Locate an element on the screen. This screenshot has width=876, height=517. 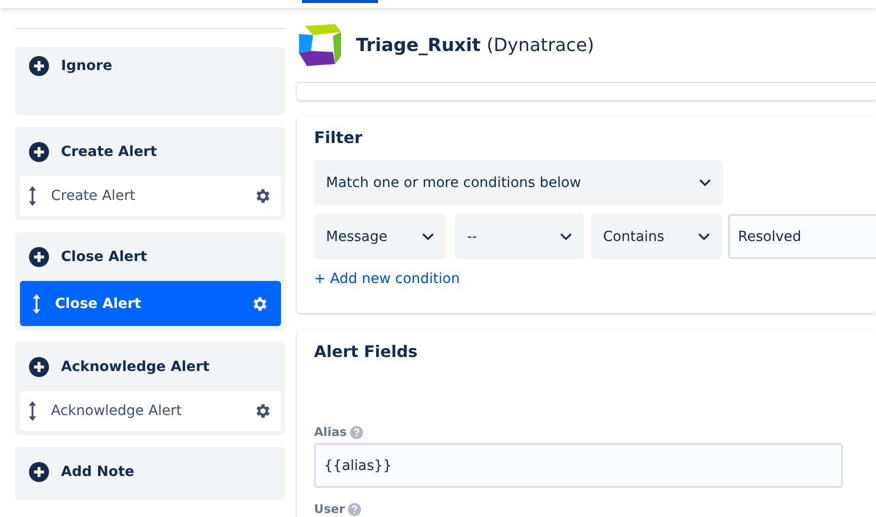
group-title: Ignore is located at coordinates (86, 66).